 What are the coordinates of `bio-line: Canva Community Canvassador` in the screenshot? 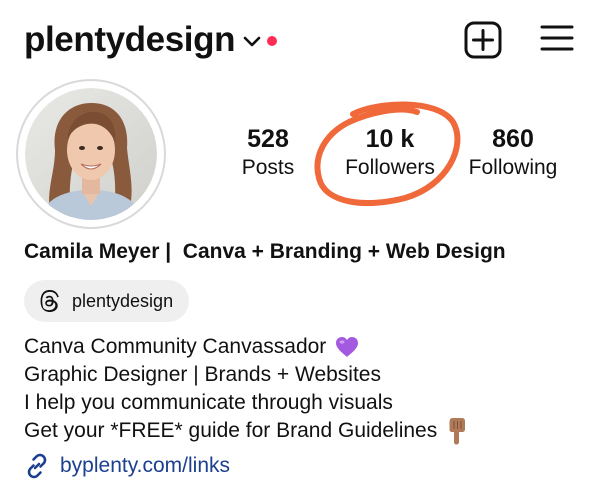 It's located at (192, 347).